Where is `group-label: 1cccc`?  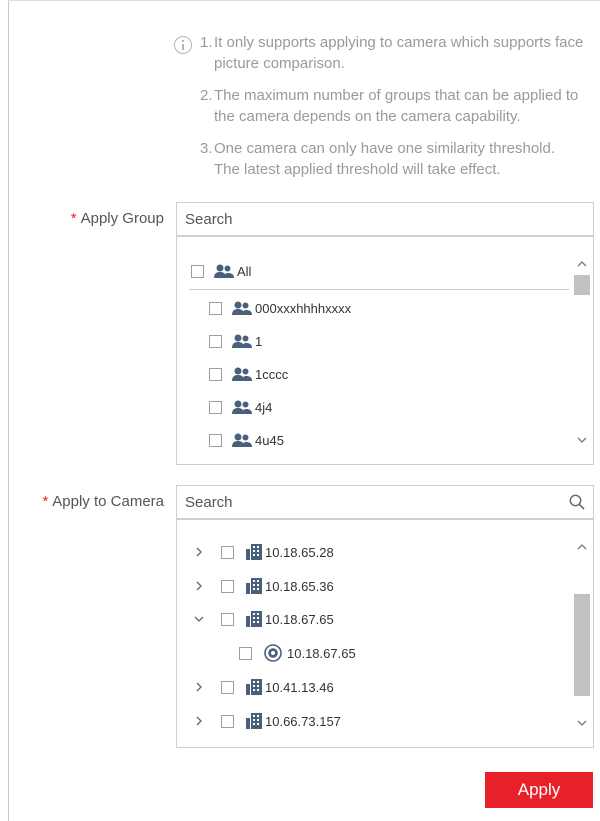 group-label: 1cccc is located at coordinates (272, 374).